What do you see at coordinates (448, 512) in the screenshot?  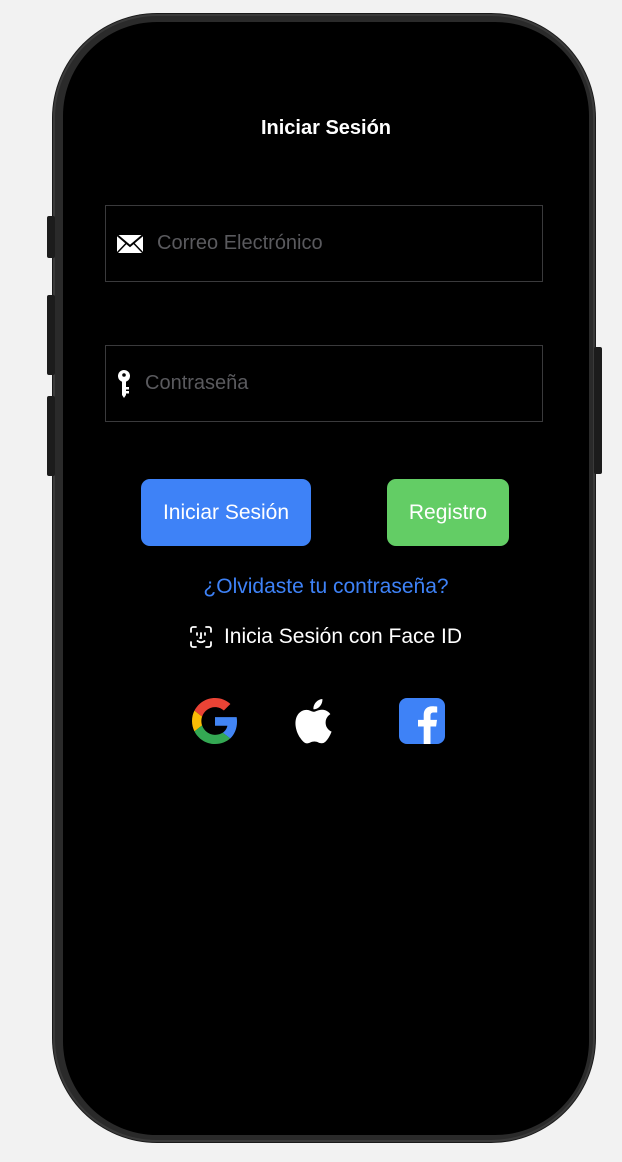 I see `register-button: Registro` at bounding box center [448, 512].